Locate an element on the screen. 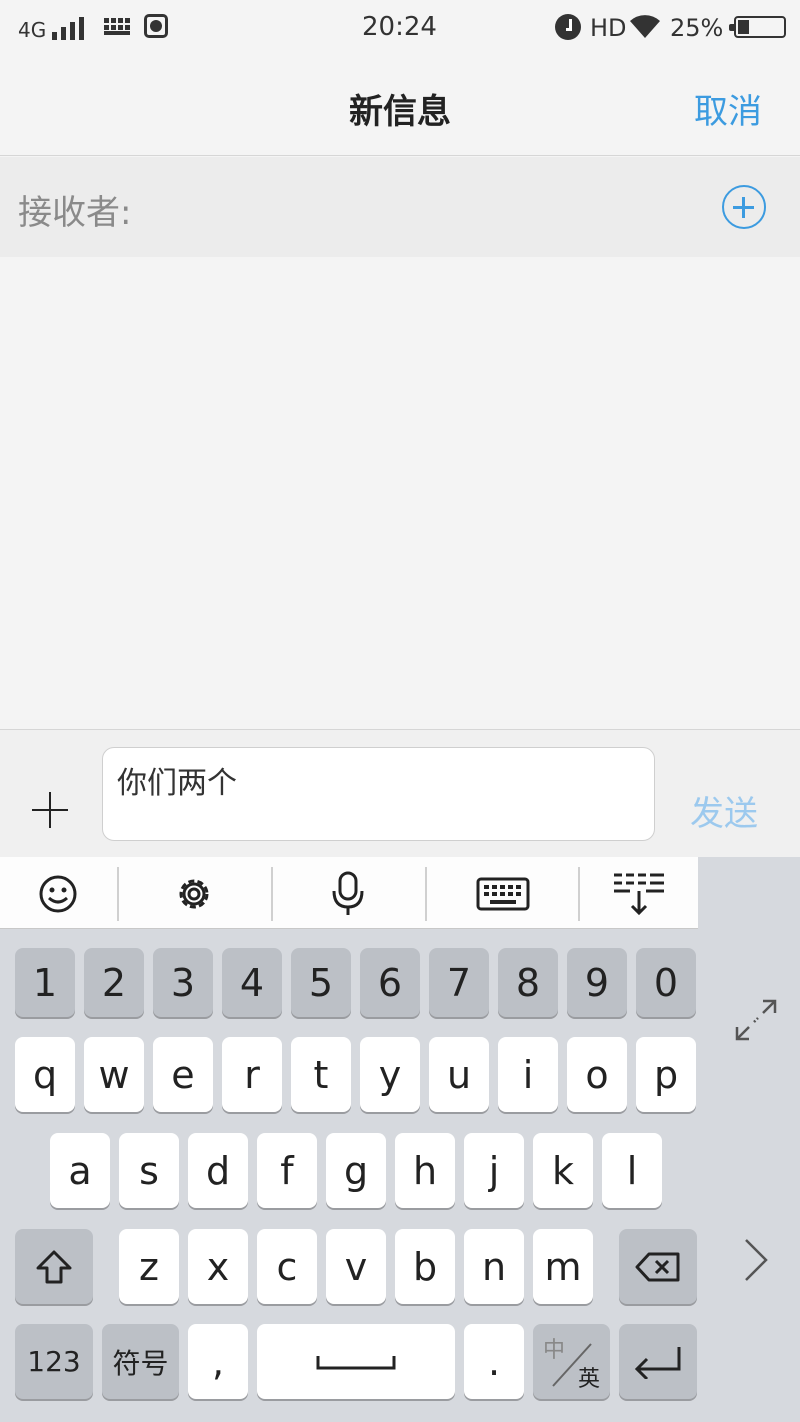 This screenshot has width=800, height=1422. add-recipient-icon is located at coordinates (744, 207).